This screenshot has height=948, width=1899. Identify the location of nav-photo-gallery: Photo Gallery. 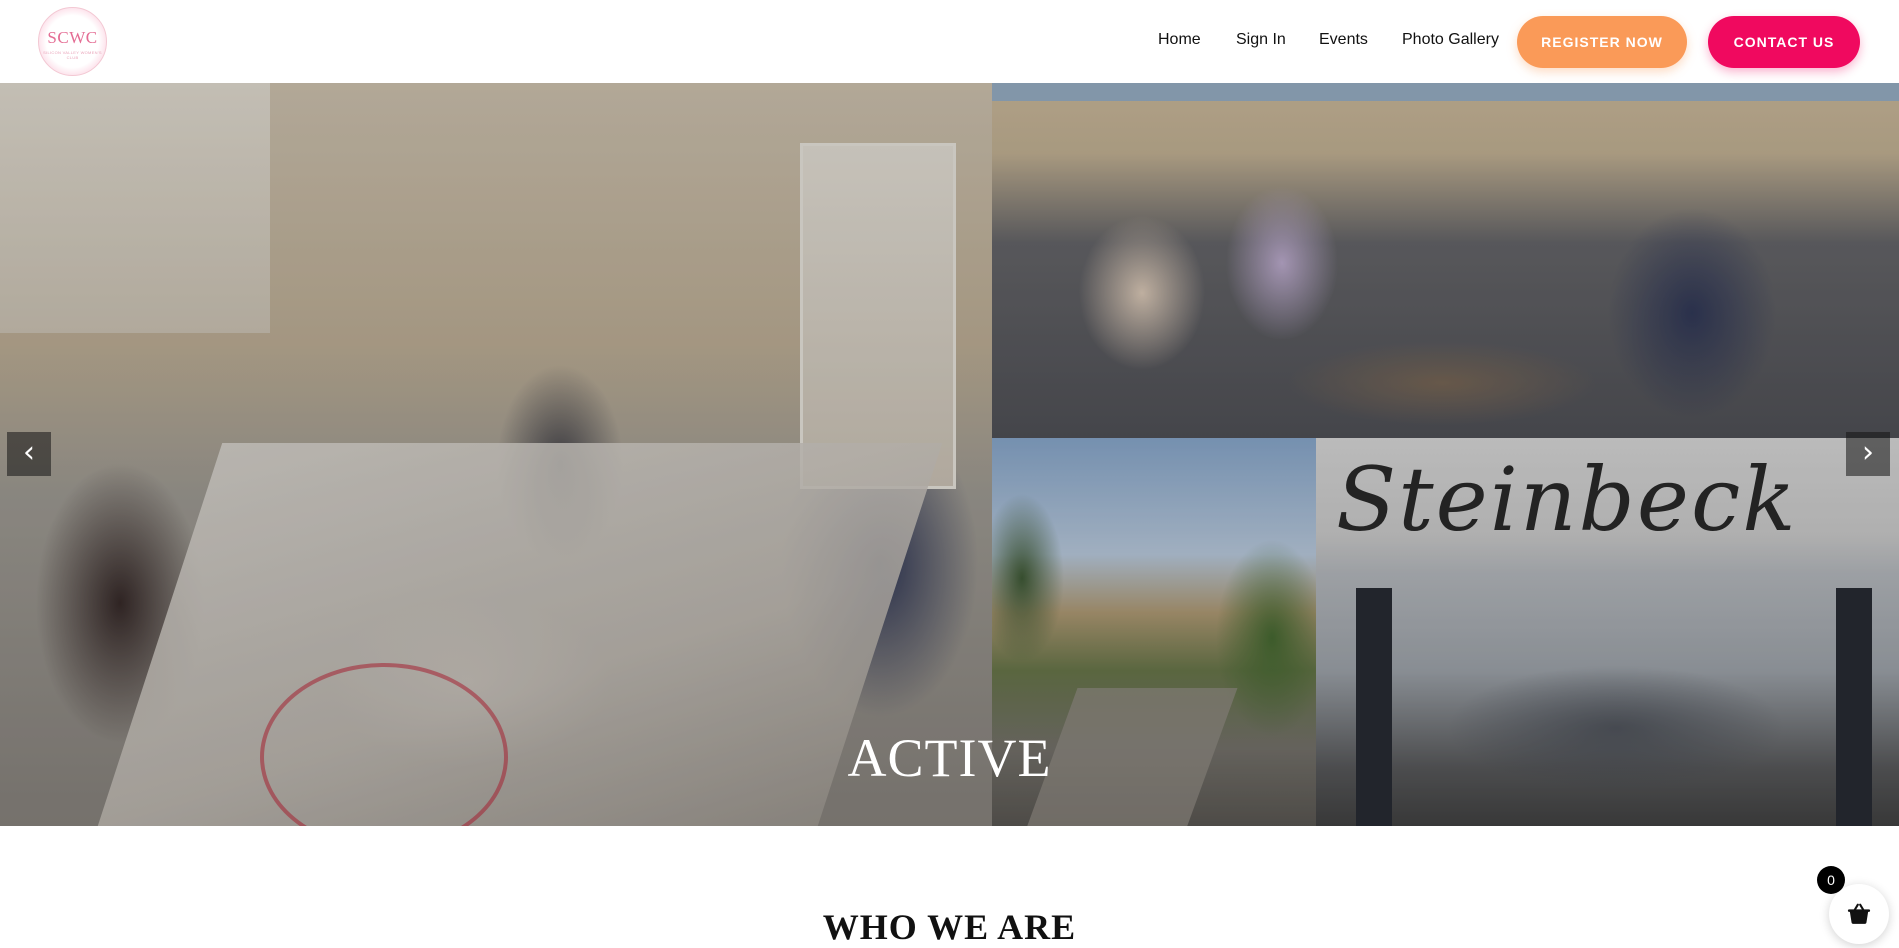
(1450, 40).